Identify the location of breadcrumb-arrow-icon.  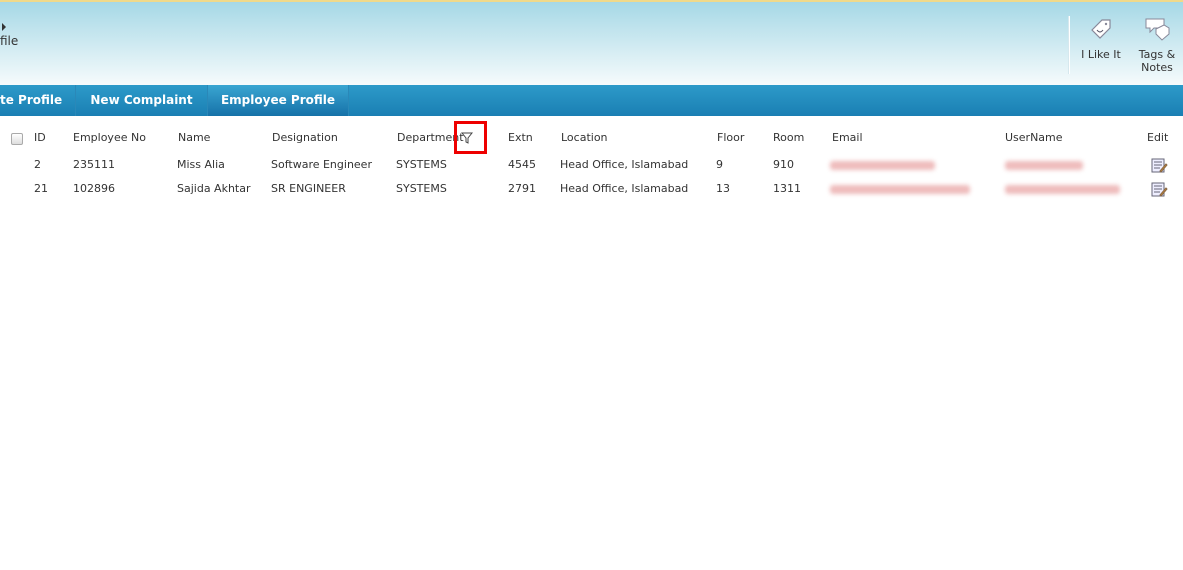
(4, 27).